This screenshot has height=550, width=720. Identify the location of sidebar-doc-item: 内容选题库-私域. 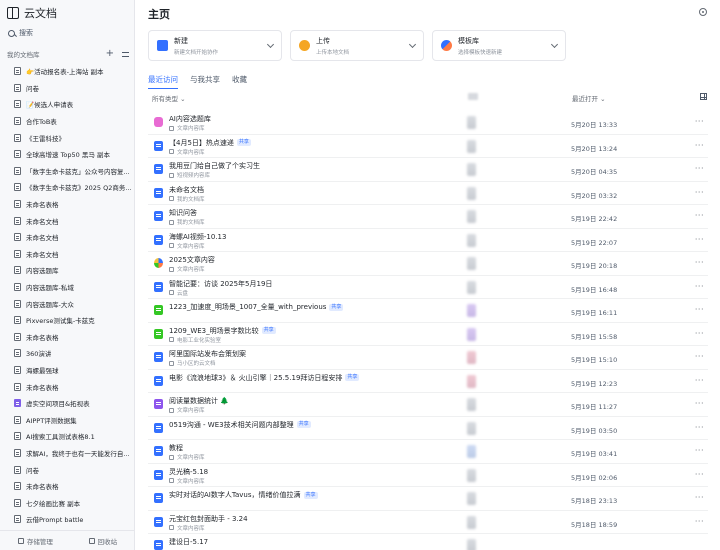
(67, 287).